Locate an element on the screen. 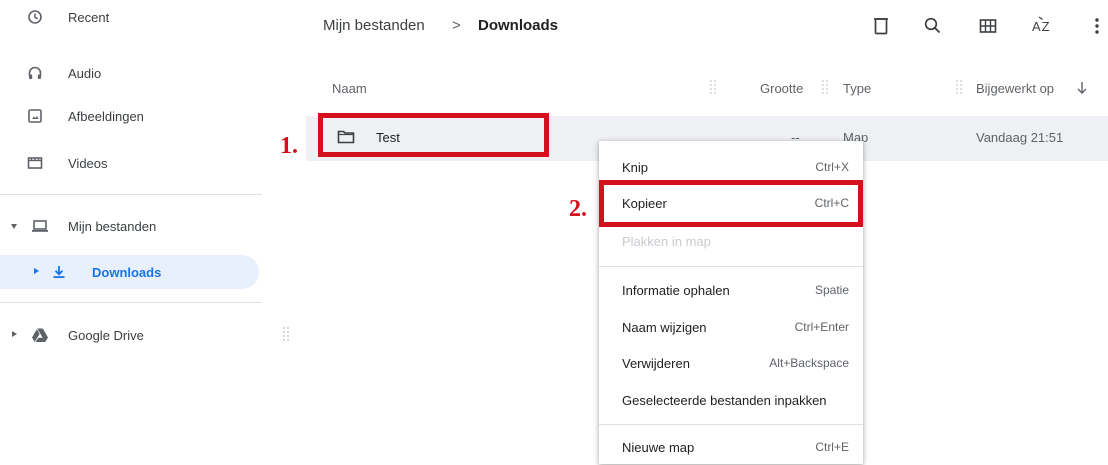 The image size is (1108, 465). menu-item-shortcut: Ctrl+X is located at coordinates (832, 167).